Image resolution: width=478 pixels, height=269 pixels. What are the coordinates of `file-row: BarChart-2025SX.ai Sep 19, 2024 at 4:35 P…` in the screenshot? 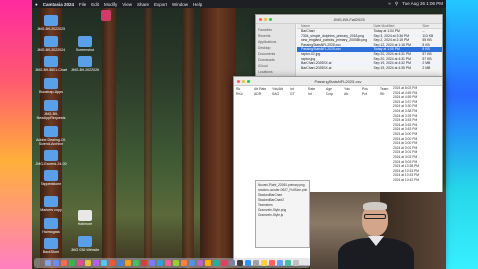 It's located at (369, 68).